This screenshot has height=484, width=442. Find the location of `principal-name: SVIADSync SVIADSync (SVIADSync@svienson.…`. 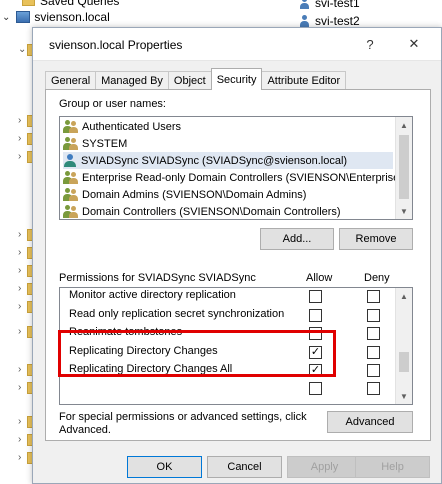

principal-name: SVIADSync SVIADSync (SVIADSync@svienson.… is located at coordinates (214, 160).